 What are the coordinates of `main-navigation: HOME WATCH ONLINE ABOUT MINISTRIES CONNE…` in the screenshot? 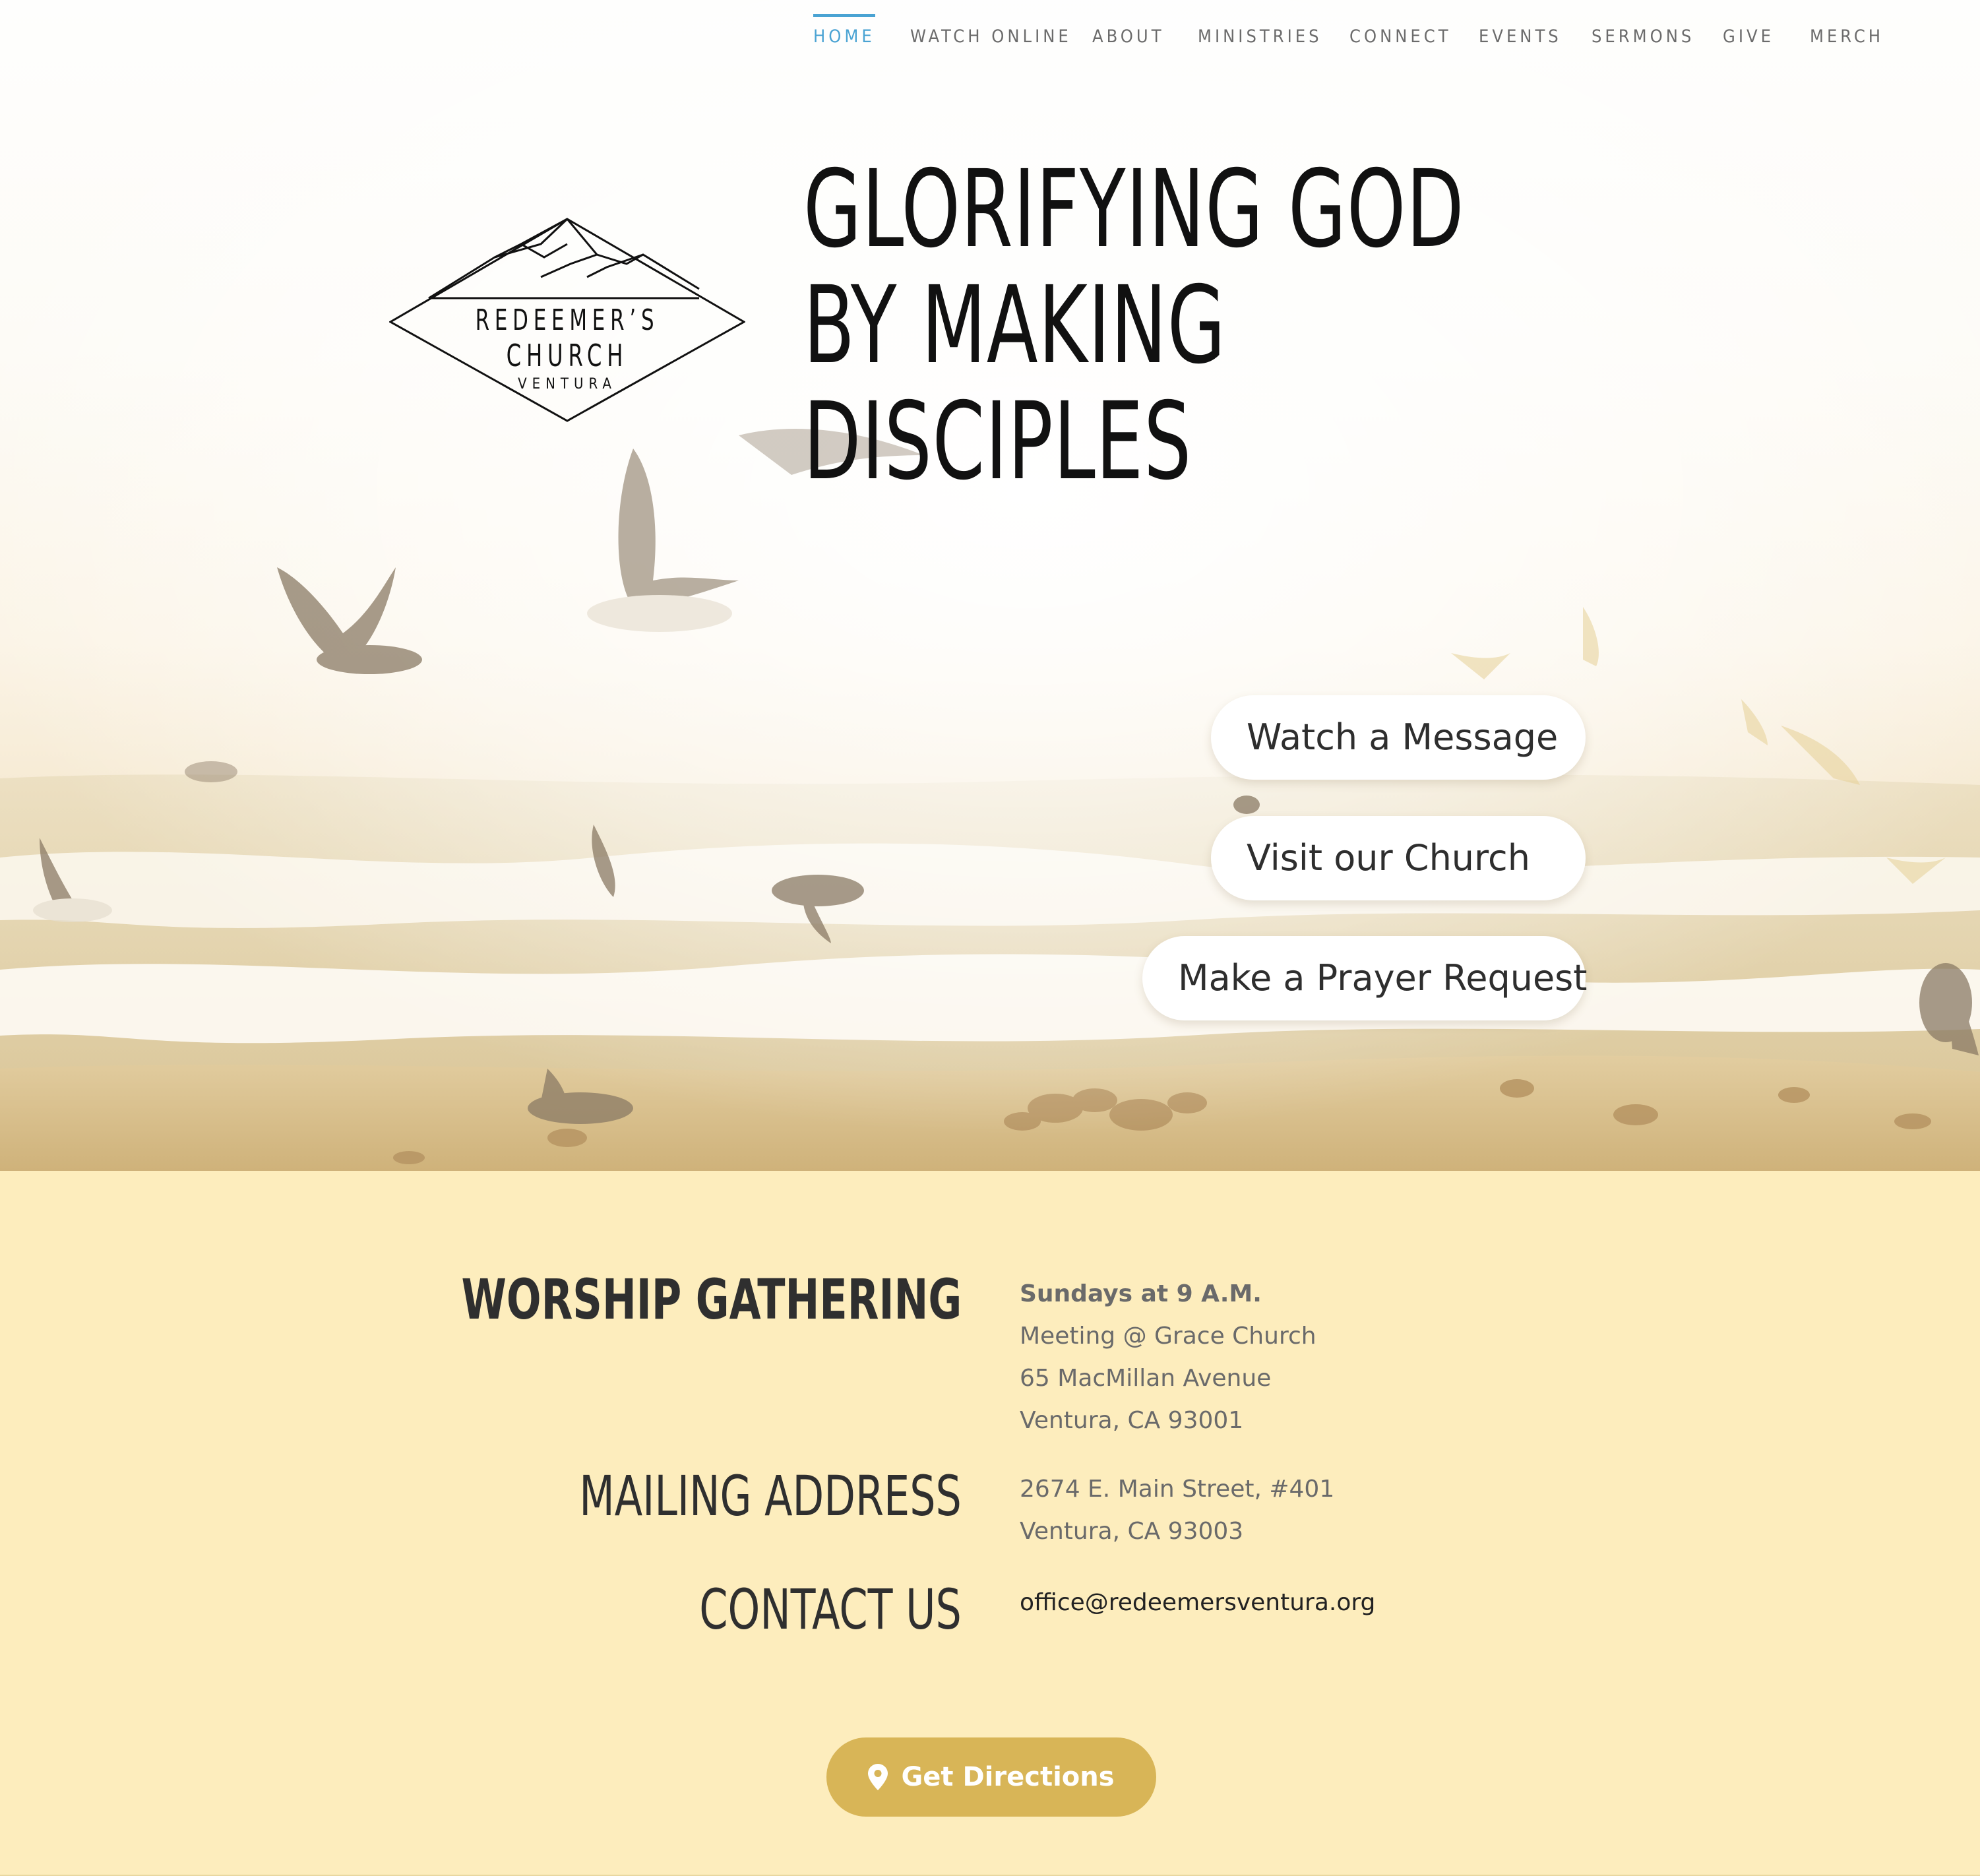 It's located at (990, 36).